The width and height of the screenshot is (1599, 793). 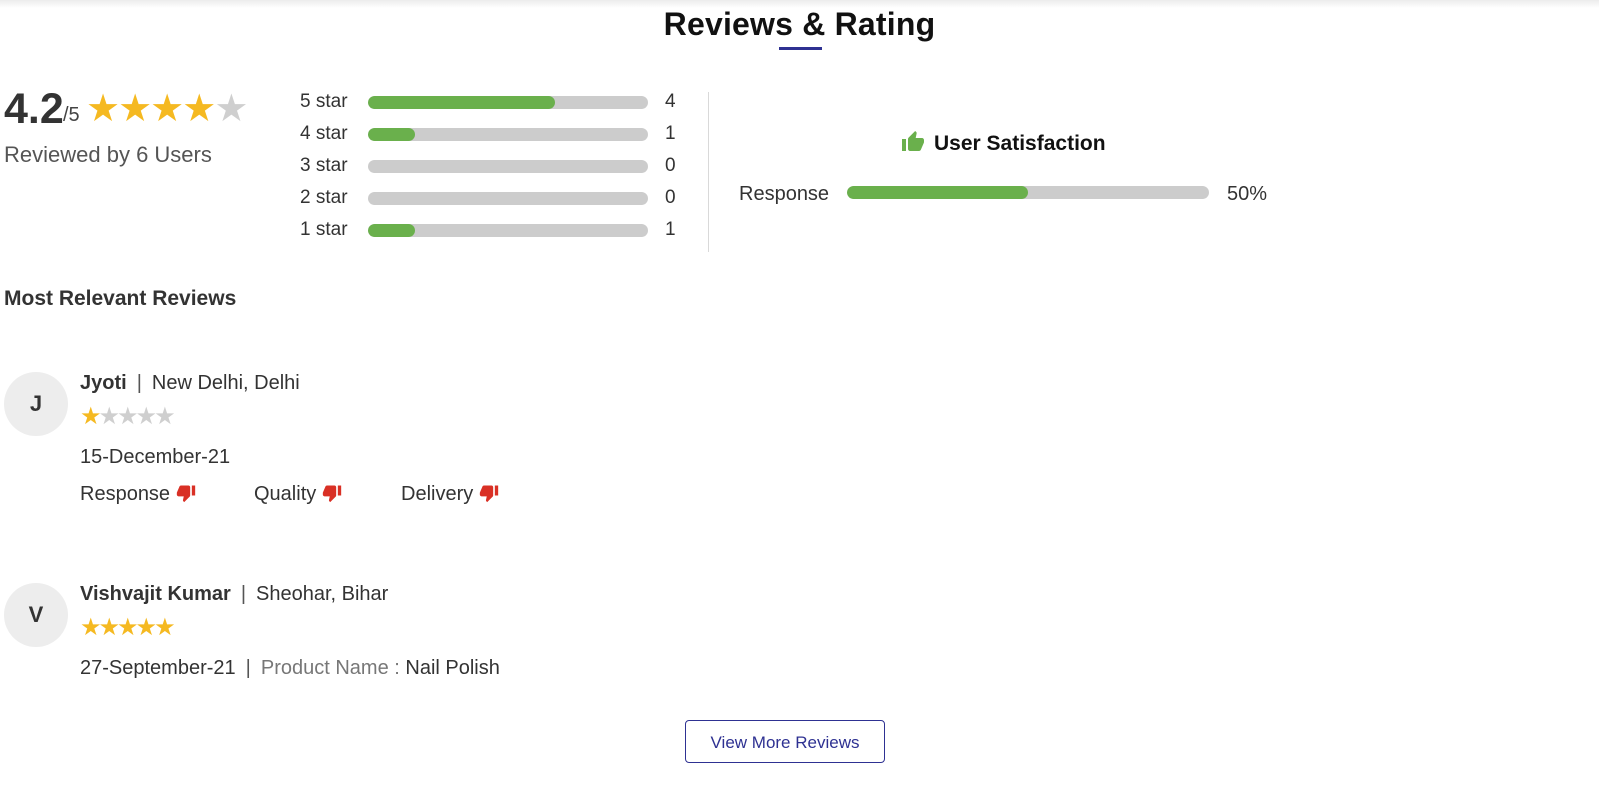 I want to click on reviewer-location: New Delhi, Delhi, so click(x=225, y=383).